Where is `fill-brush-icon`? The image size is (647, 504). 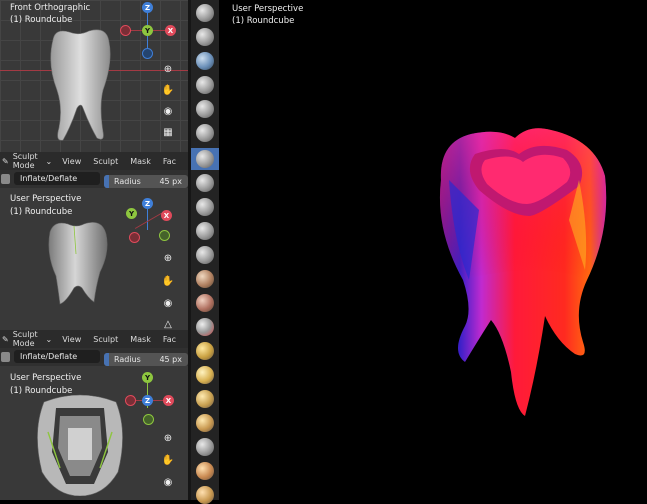 fill-brush-icon is located at coordinates (205, 255).